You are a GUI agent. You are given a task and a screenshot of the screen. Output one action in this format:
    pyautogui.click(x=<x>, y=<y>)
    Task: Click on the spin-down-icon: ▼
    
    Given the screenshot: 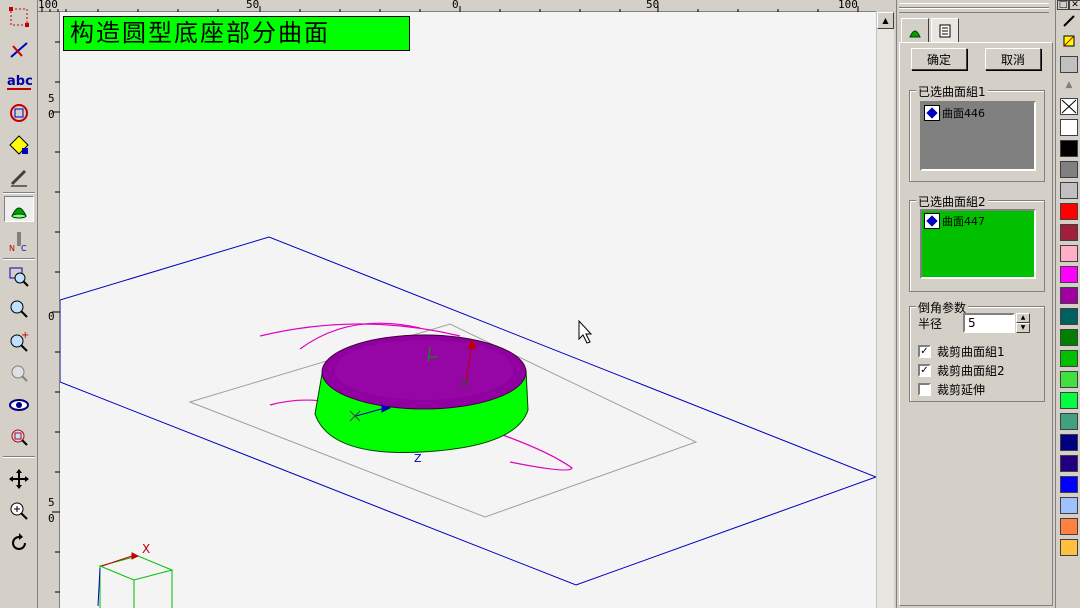 What is the action you would take?
    pyautogui.click(x=1023, y=328)
    